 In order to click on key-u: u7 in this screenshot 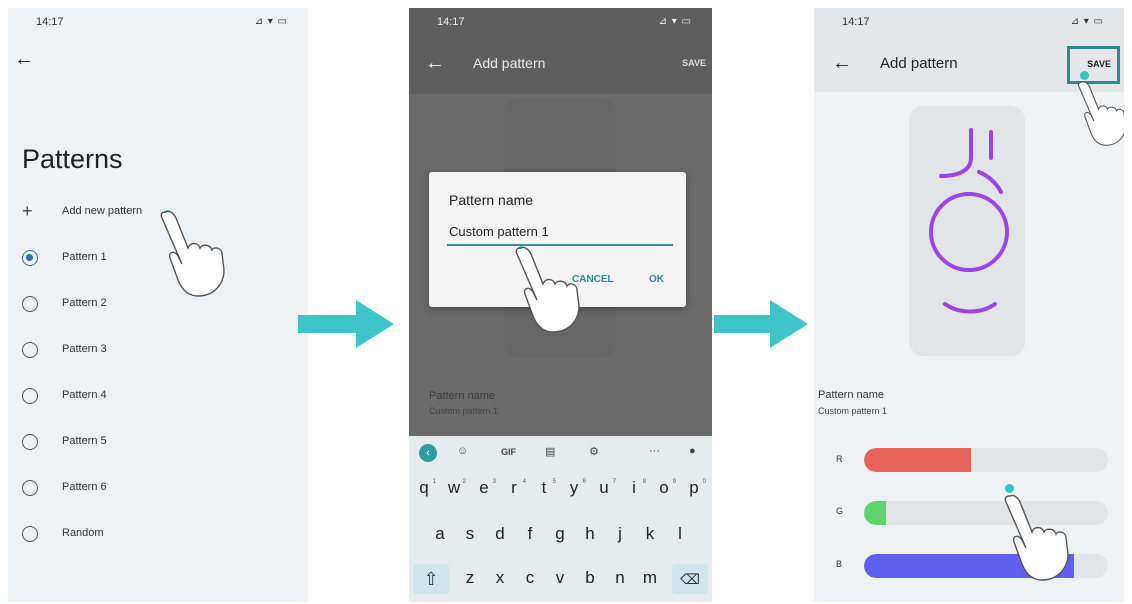, I will do `click(604, 488)`.